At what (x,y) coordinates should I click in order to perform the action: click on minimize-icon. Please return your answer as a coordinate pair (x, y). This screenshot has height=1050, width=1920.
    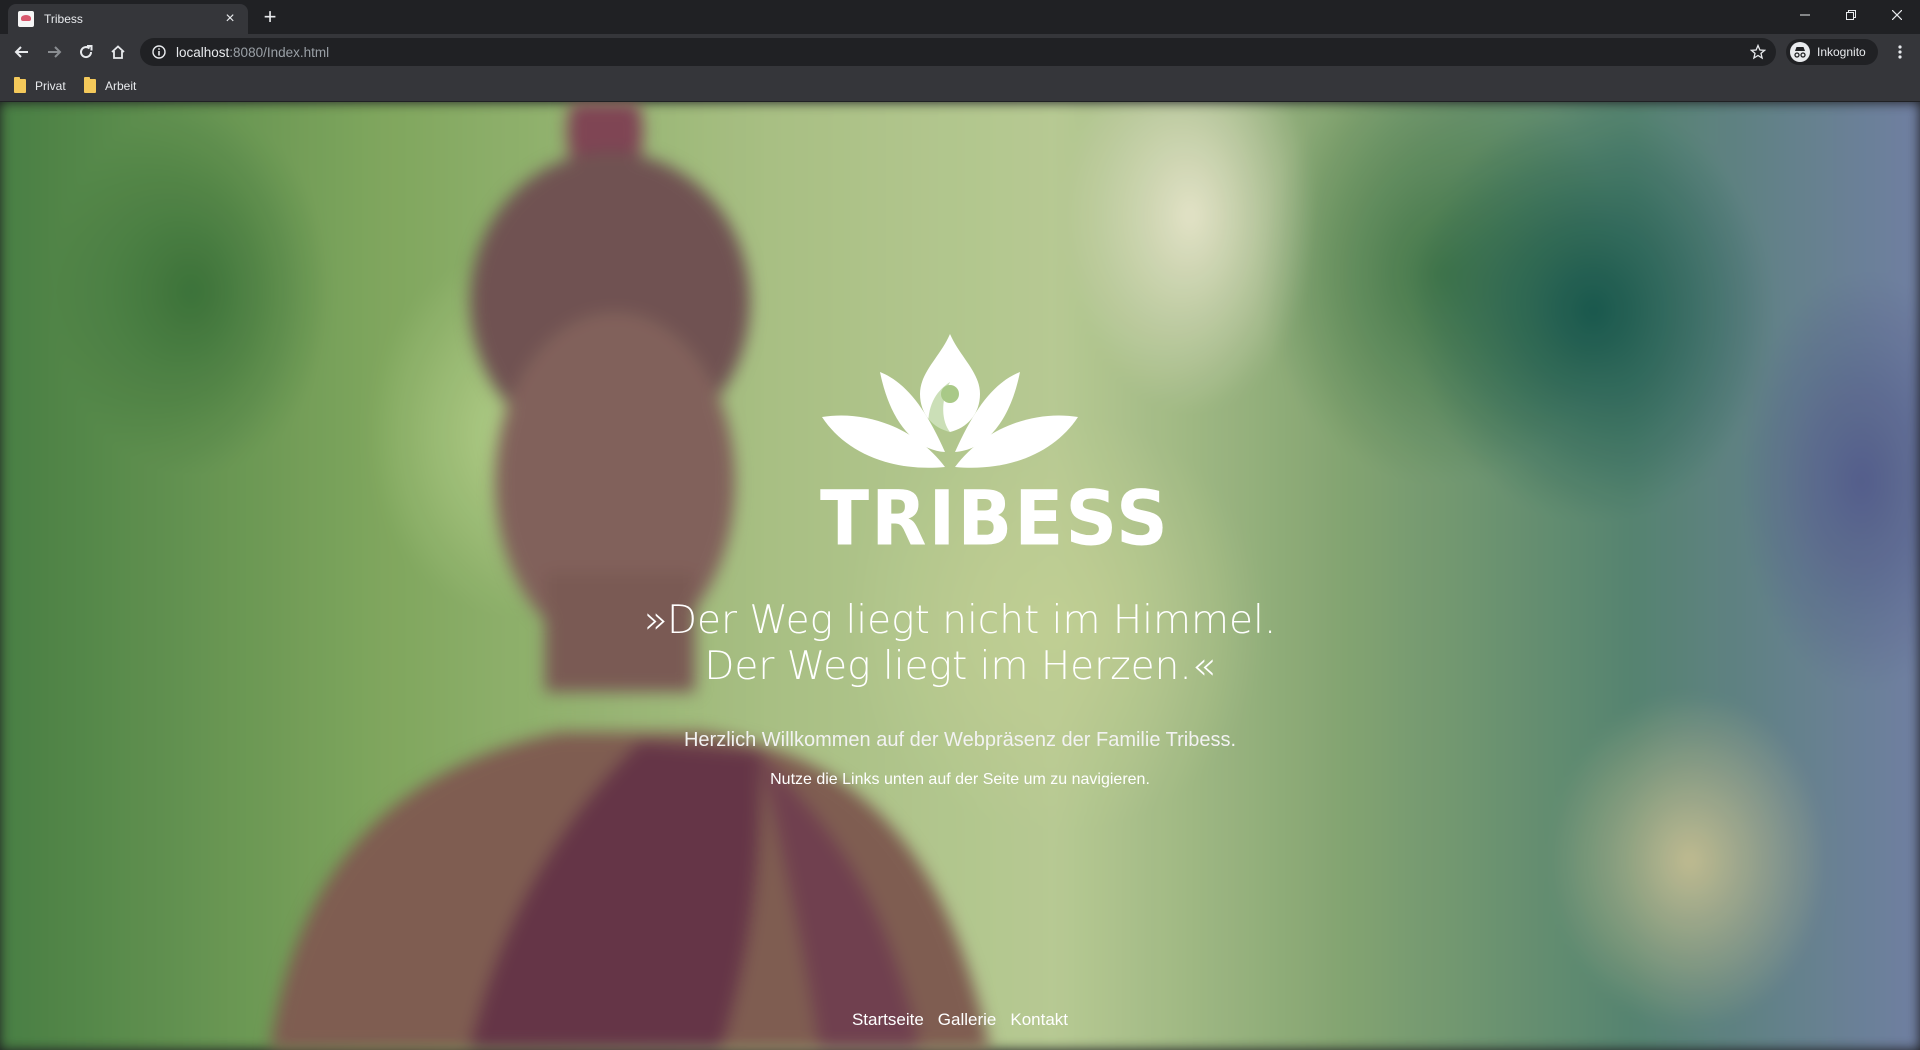
    Looking at the image, I should click on (1805, 15).